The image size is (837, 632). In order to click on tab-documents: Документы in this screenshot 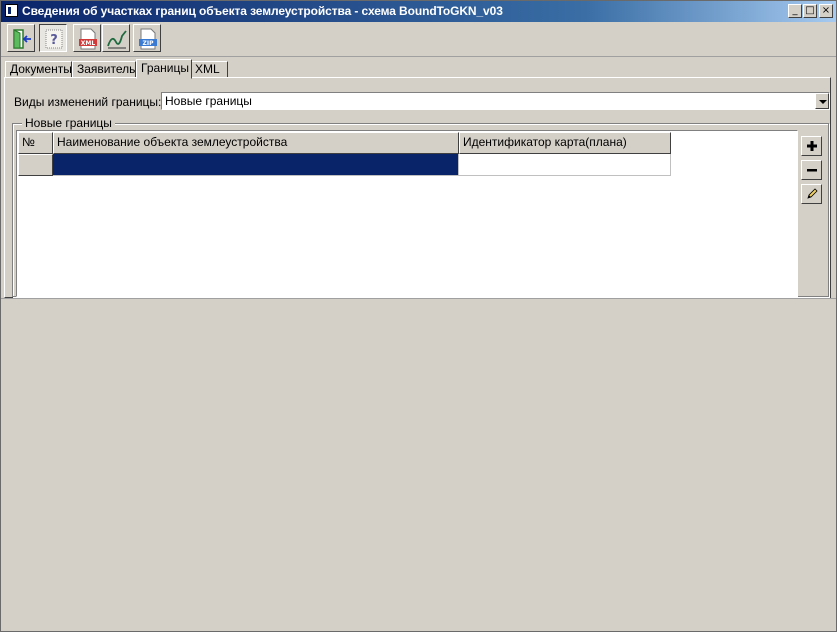, I will do `click(38, 69)`.